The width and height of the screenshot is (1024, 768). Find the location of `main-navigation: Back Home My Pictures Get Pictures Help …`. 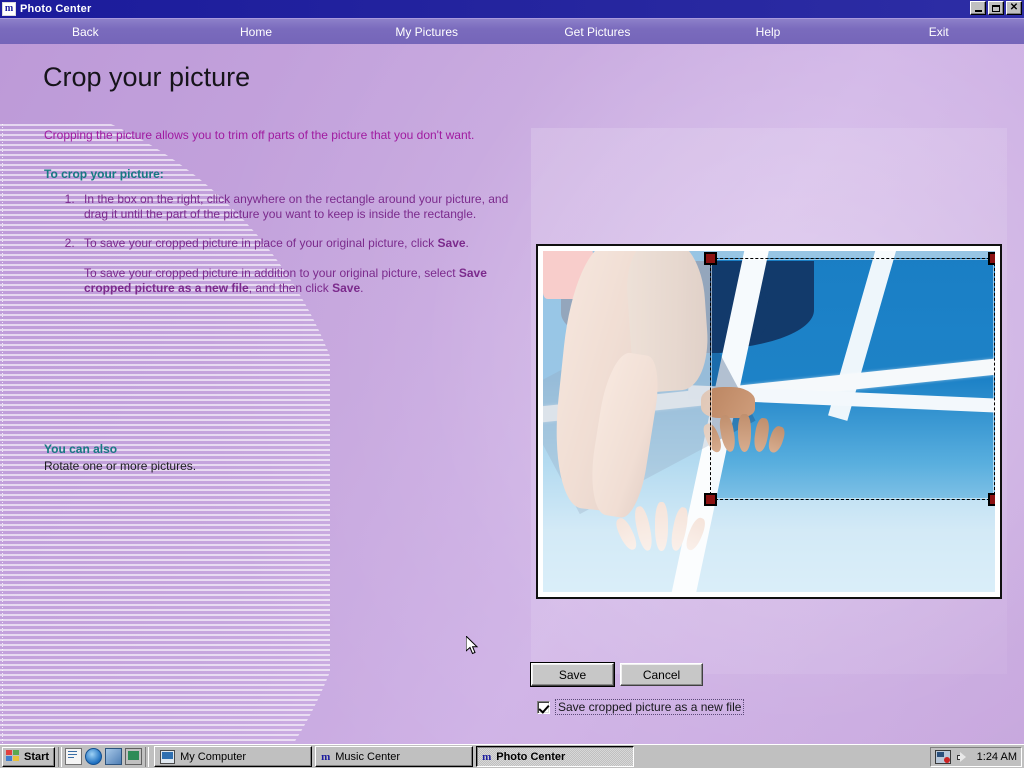

main-navigation: Back Home My Pictures Get Pictures Help … is located at coordinates (512, 31).